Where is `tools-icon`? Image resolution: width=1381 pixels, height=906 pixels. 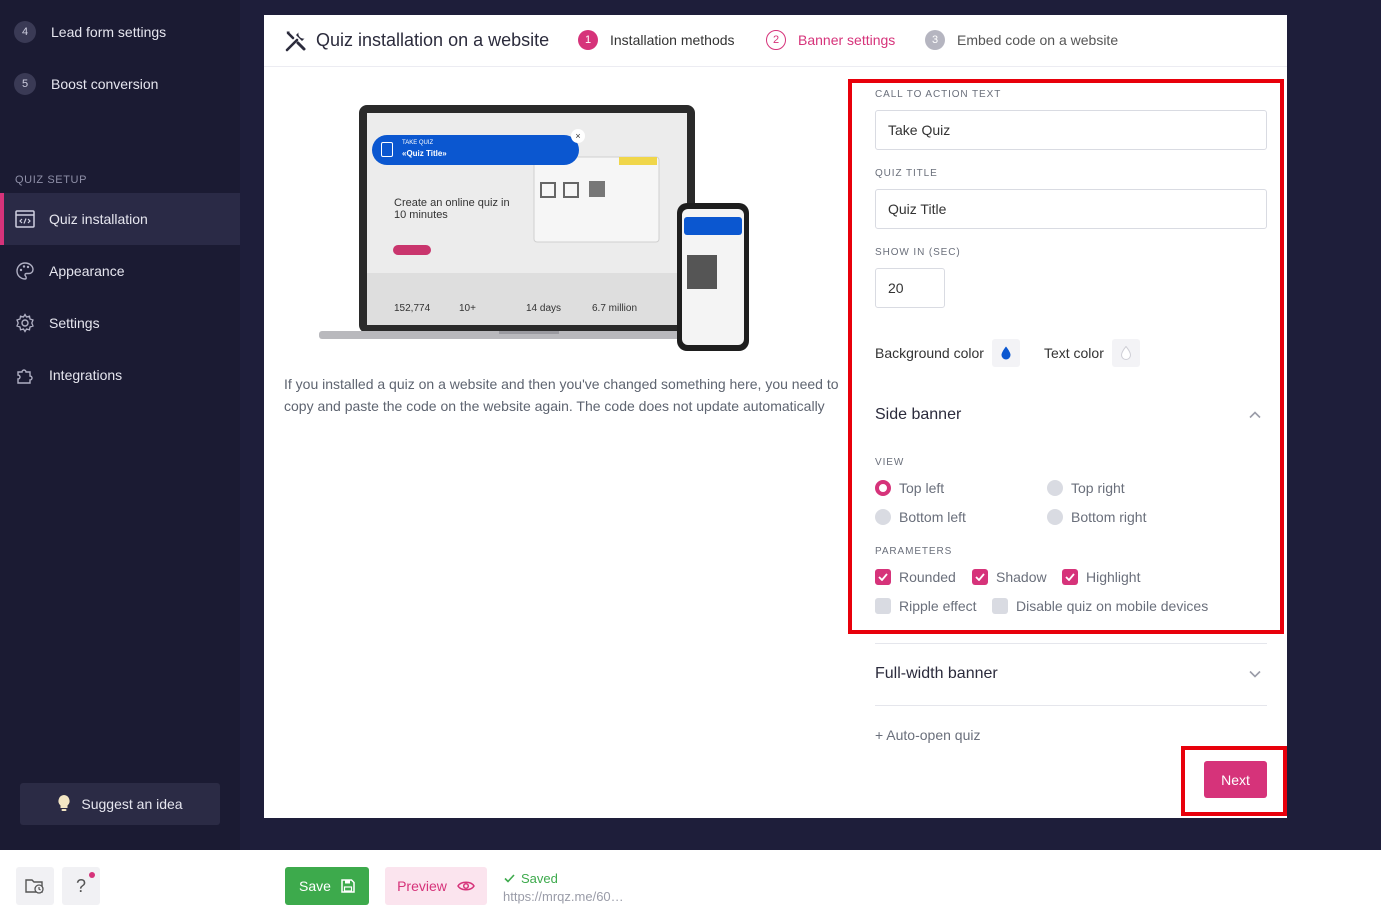 tools-icon is located at coordinates (296, 41).